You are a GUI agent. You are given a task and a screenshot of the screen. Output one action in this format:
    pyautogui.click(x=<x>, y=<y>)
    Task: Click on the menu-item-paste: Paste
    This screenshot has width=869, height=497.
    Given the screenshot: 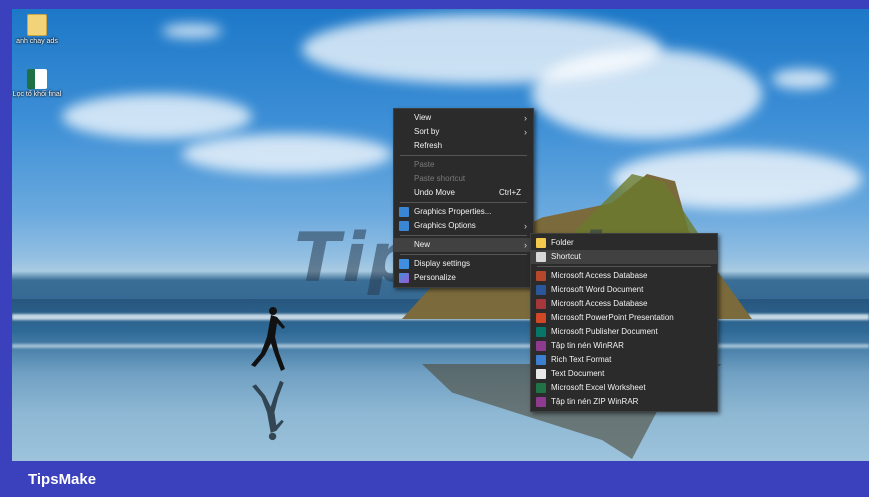 What is the action you would take?
    pyautogui.click(x=463, y=165)
    